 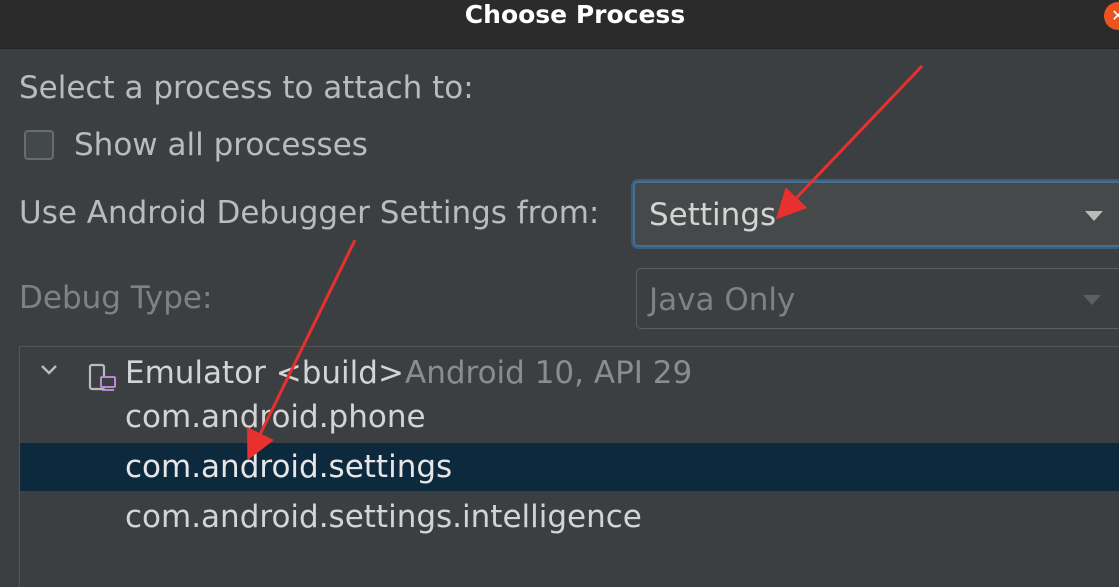 What do you see at coordinates (275, 417) in the screenshot?
I see `process-name: com.android.phone` at bounding box center [275, 417].